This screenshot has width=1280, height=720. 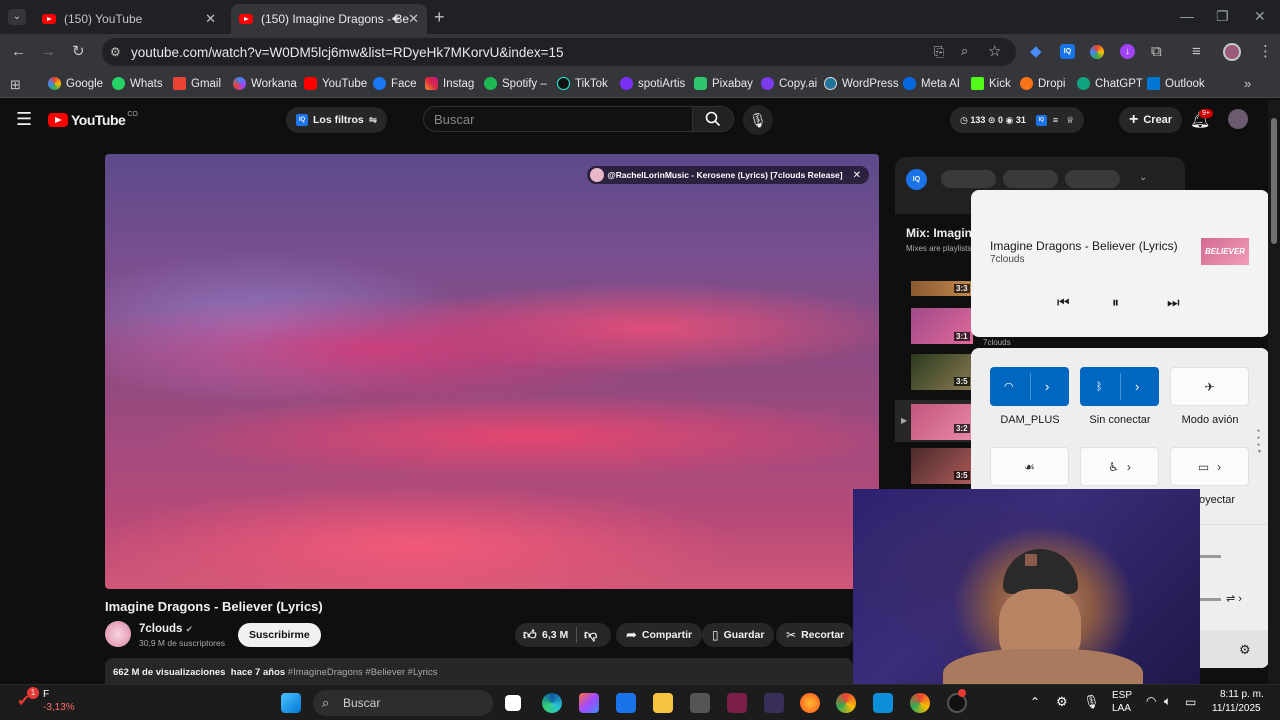 What do you see at coordinates (1232, 52) in the screenshot?
I see `profile-avatar` at bounding box center [1232, 52].